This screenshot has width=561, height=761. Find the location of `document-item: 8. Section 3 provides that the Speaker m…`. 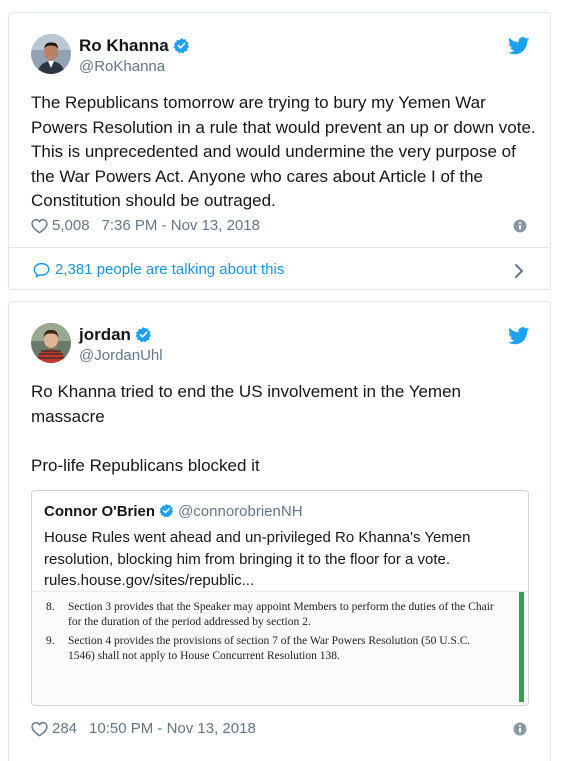

document-item: 8. Section 3 provides that the Speaker m… is located at coordinates (276, 616).